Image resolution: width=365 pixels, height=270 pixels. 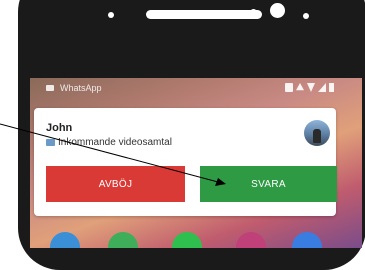 I want to click on messenger-icon, so click(x=307, y=240).